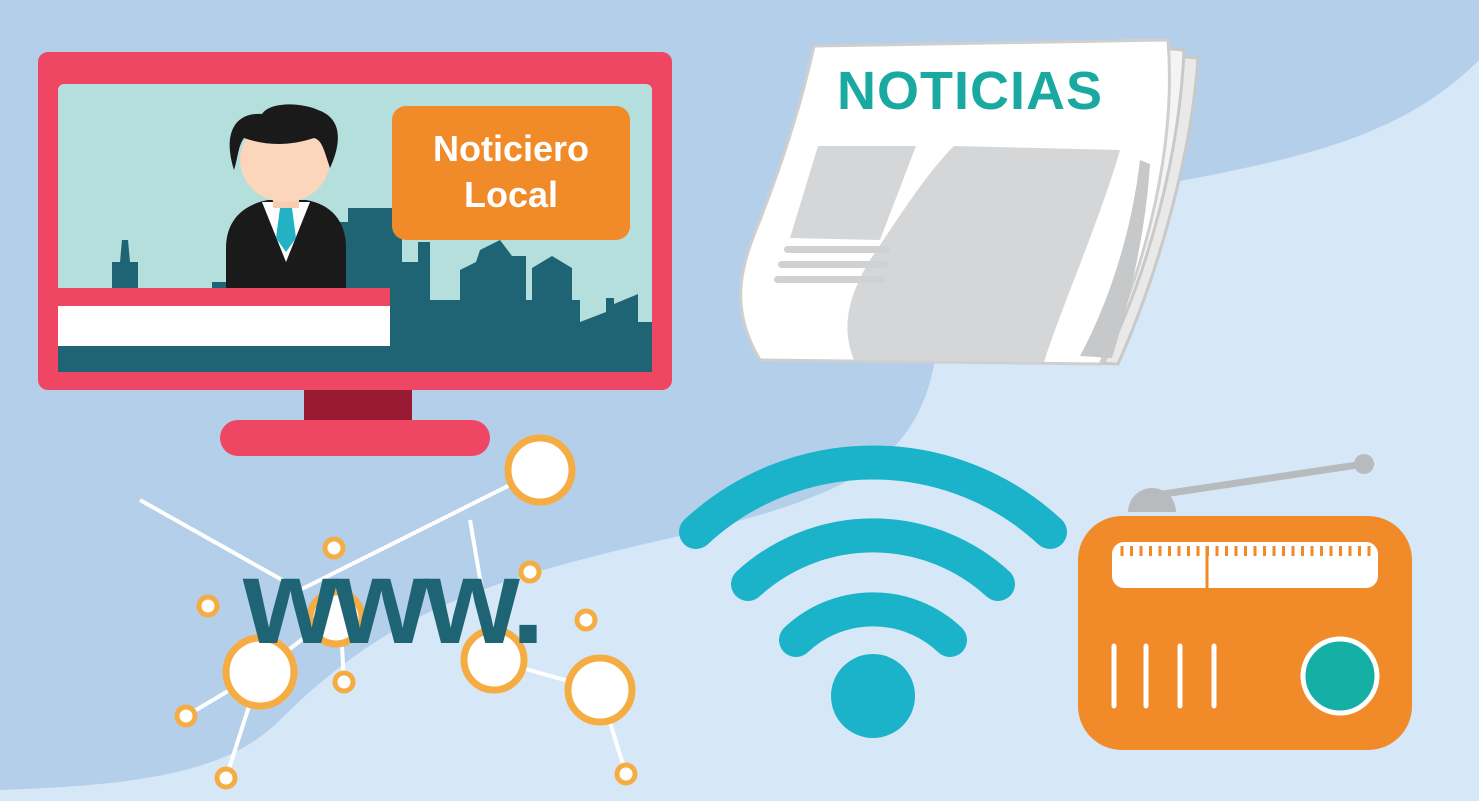 The width and height of the screenshot is (1479, 801). What do you see at coordinates (224, 326) in the screenshot?
I see `lower-third-bar` at bounding box center [224, 326].